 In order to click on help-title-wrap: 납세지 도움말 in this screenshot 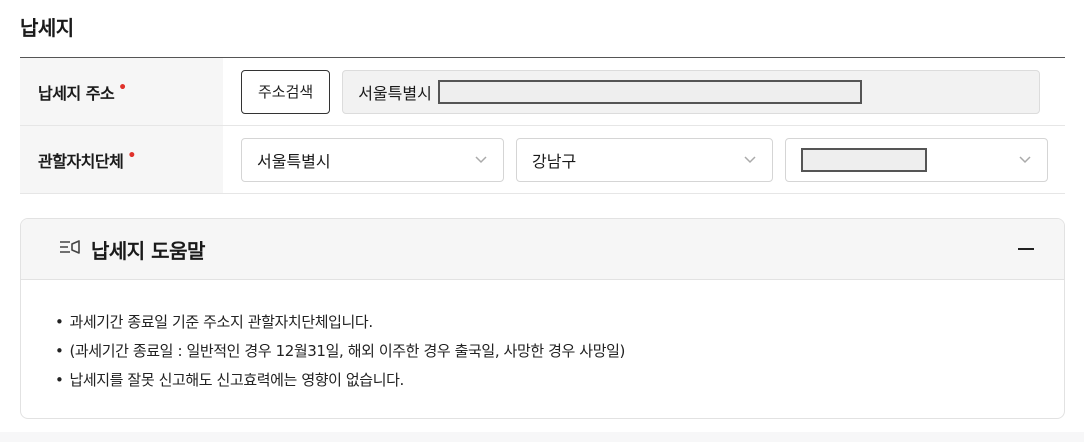, I will do `click(132, 249)`.